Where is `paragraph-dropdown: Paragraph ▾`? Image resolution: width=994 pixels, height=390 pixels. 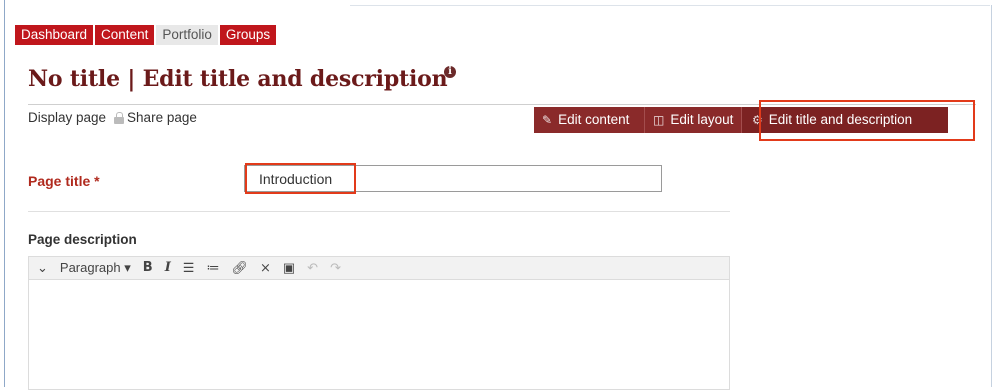 paragraph-dropdown: Paragraph ▾ is located at coordinates (95, 268).